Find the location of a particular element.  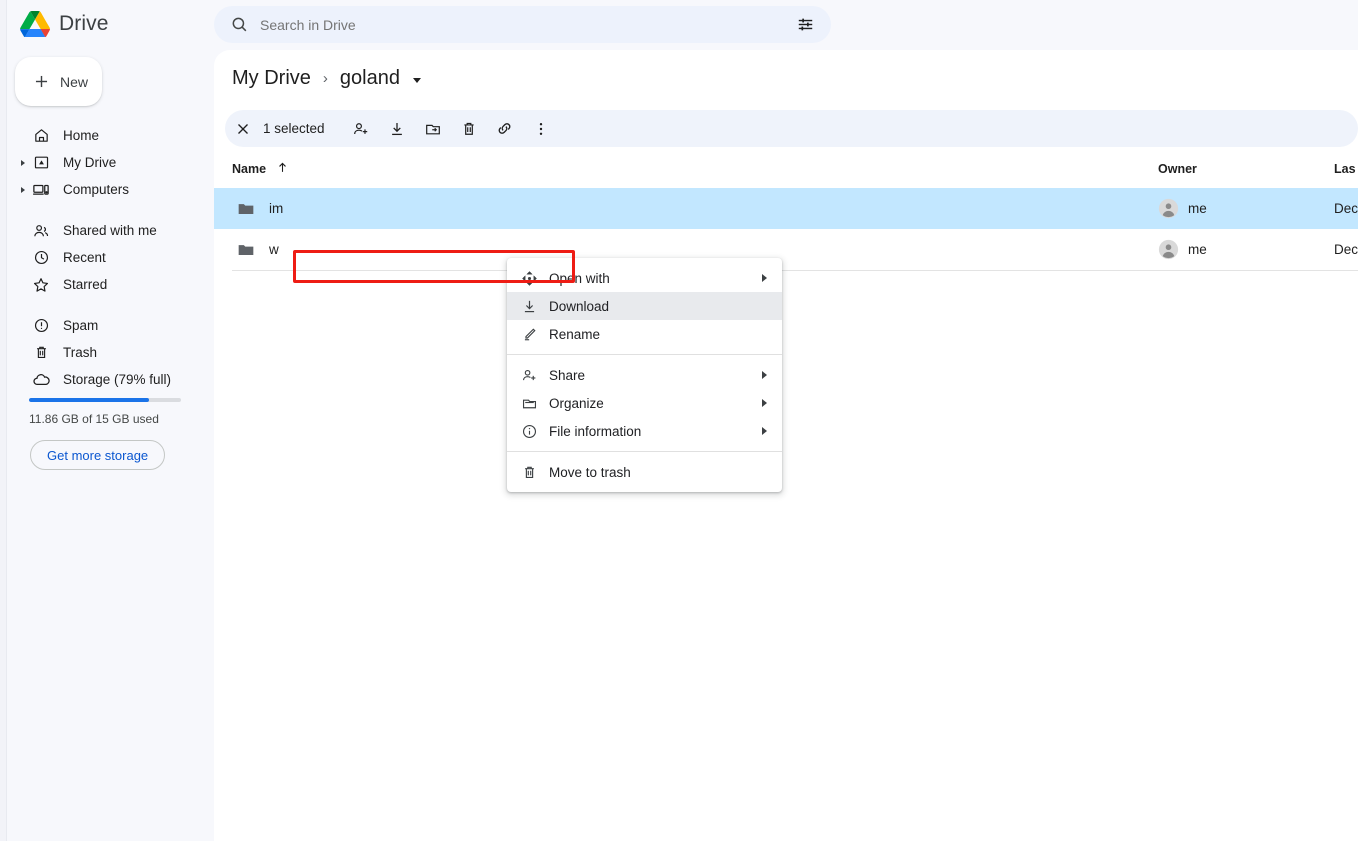

drive-logo-icon is located at coordinates (35, 24).